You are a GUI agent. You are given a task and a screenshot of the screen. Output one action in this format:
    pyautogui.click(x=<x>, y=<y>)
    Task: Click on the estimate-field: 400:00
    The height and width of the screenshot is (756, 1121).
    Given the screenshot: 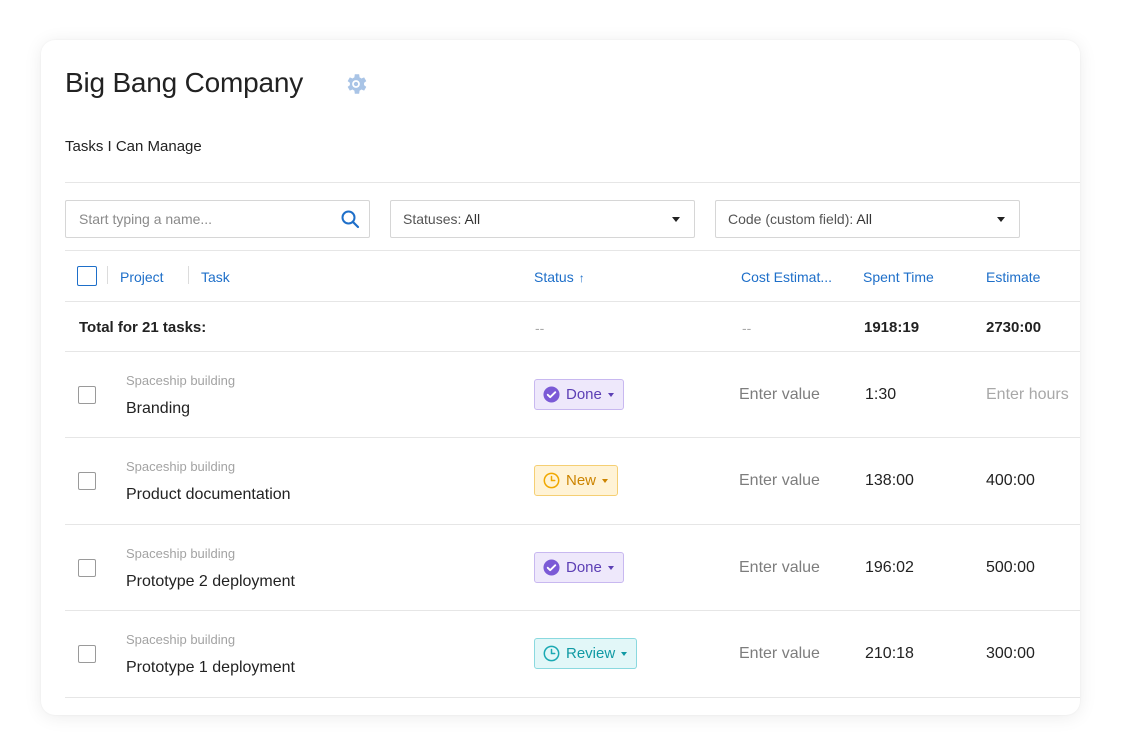 What is the action you would take?
    pyautogui.click(x=1010, y=481)
    